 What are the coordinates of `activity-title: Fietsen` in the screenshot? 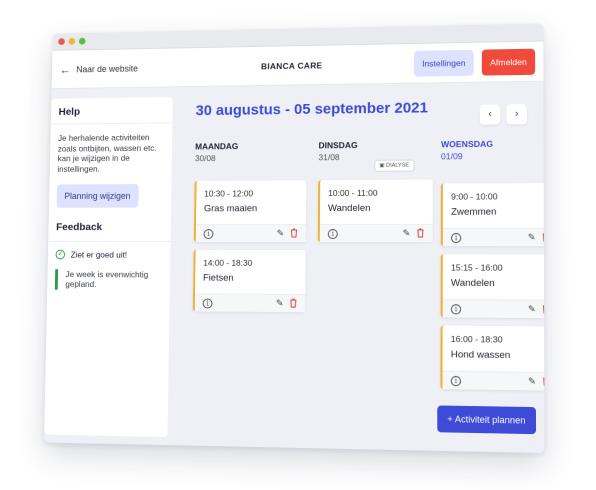 It's located at (218, 278).